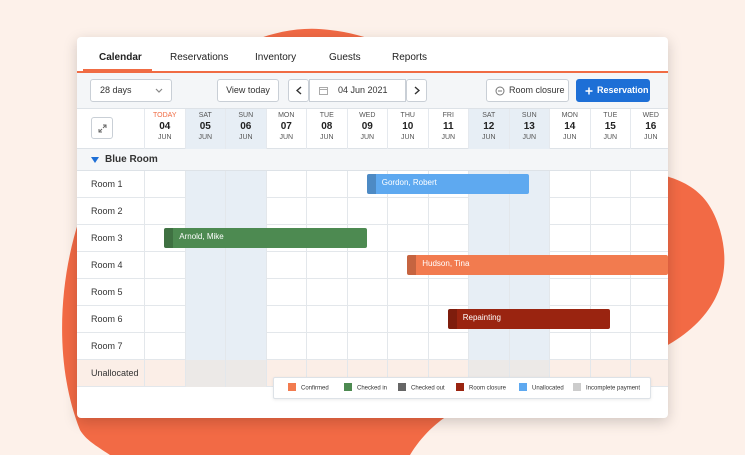 This screenshot has height=455, width=745. Describe the element at coordinates (569, 129) in the screenshot. I see `date-column: MON 14 JUN` at that location.